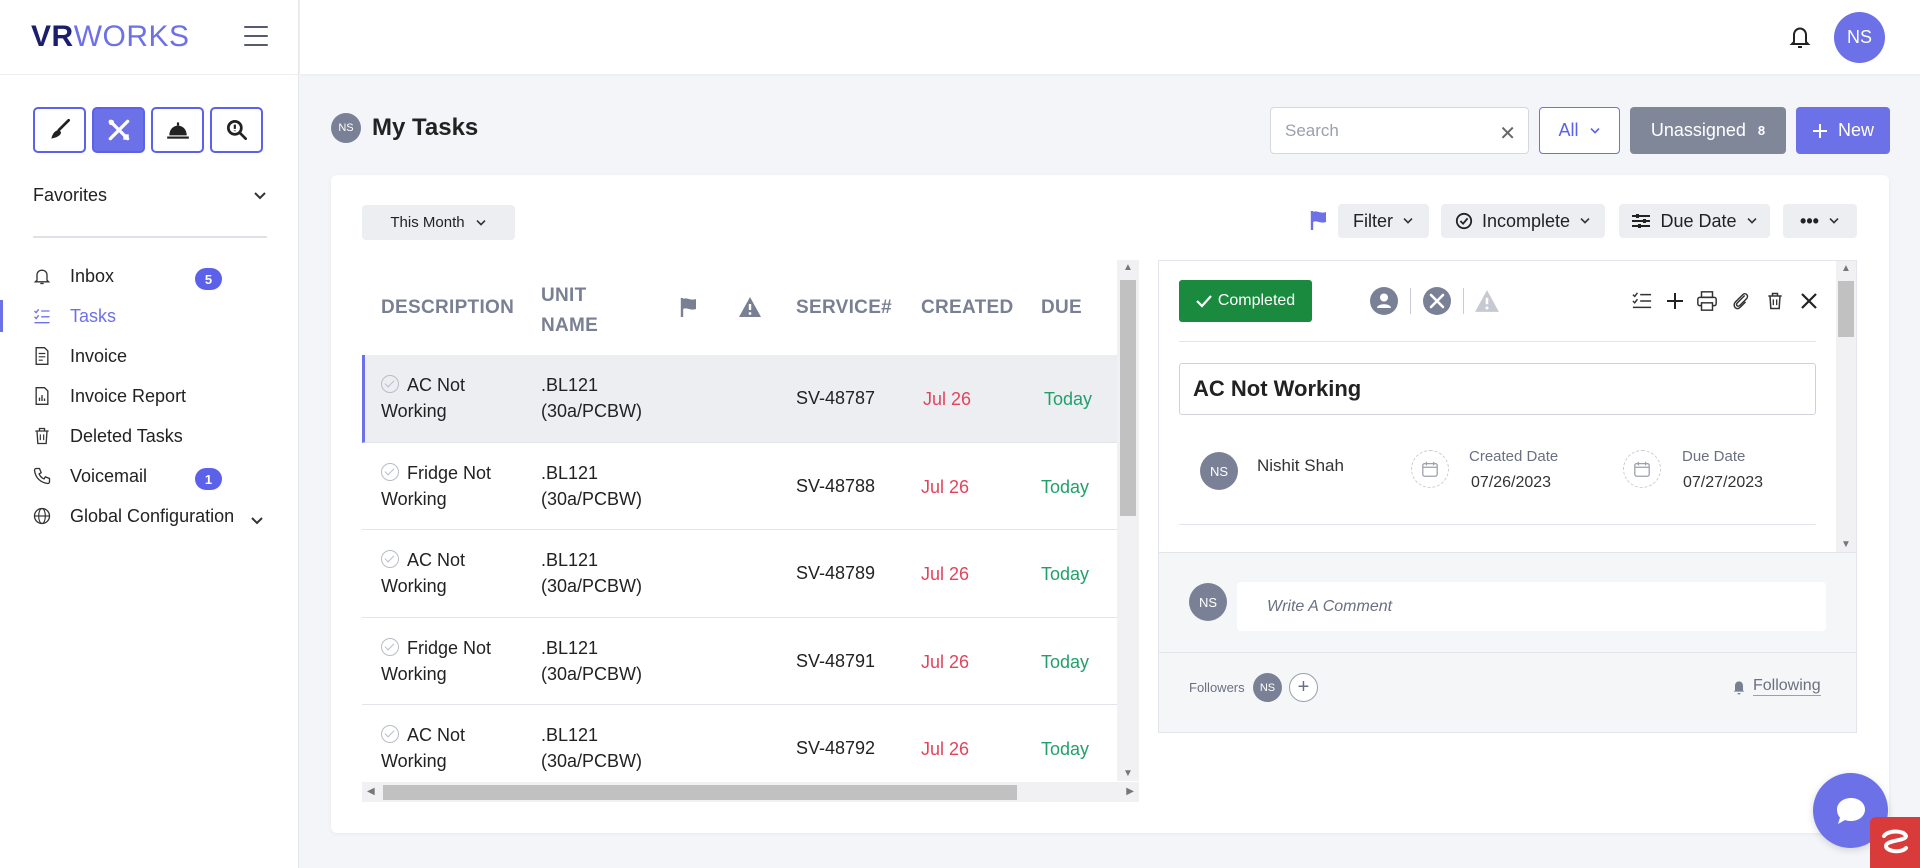 This screenshot has width=1920, height=868. What do you see at coordinates (1385, 130) in the screenshot?
I see `search-input` at bounding box center [1385, 130].